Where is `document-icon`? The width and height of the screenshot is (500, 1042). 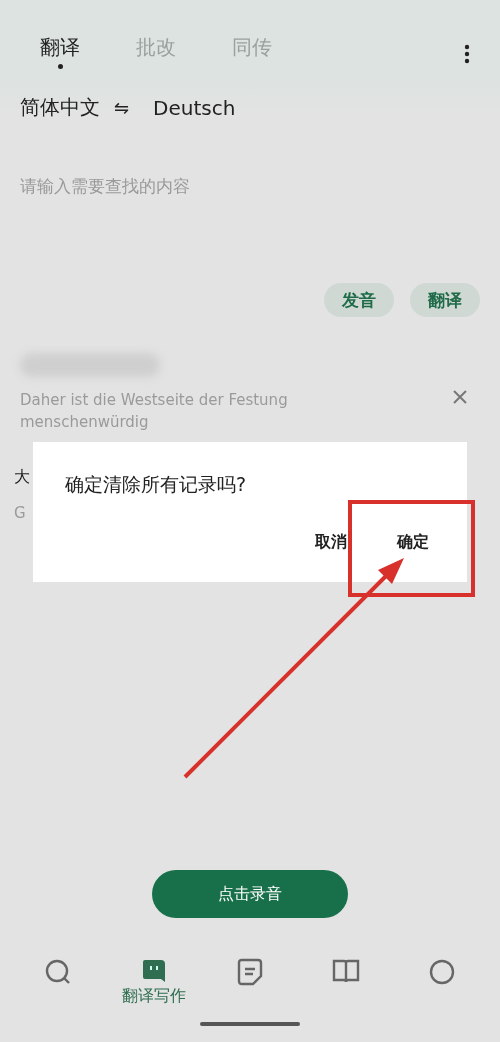 document-icon is located at coordinates (250, 972).